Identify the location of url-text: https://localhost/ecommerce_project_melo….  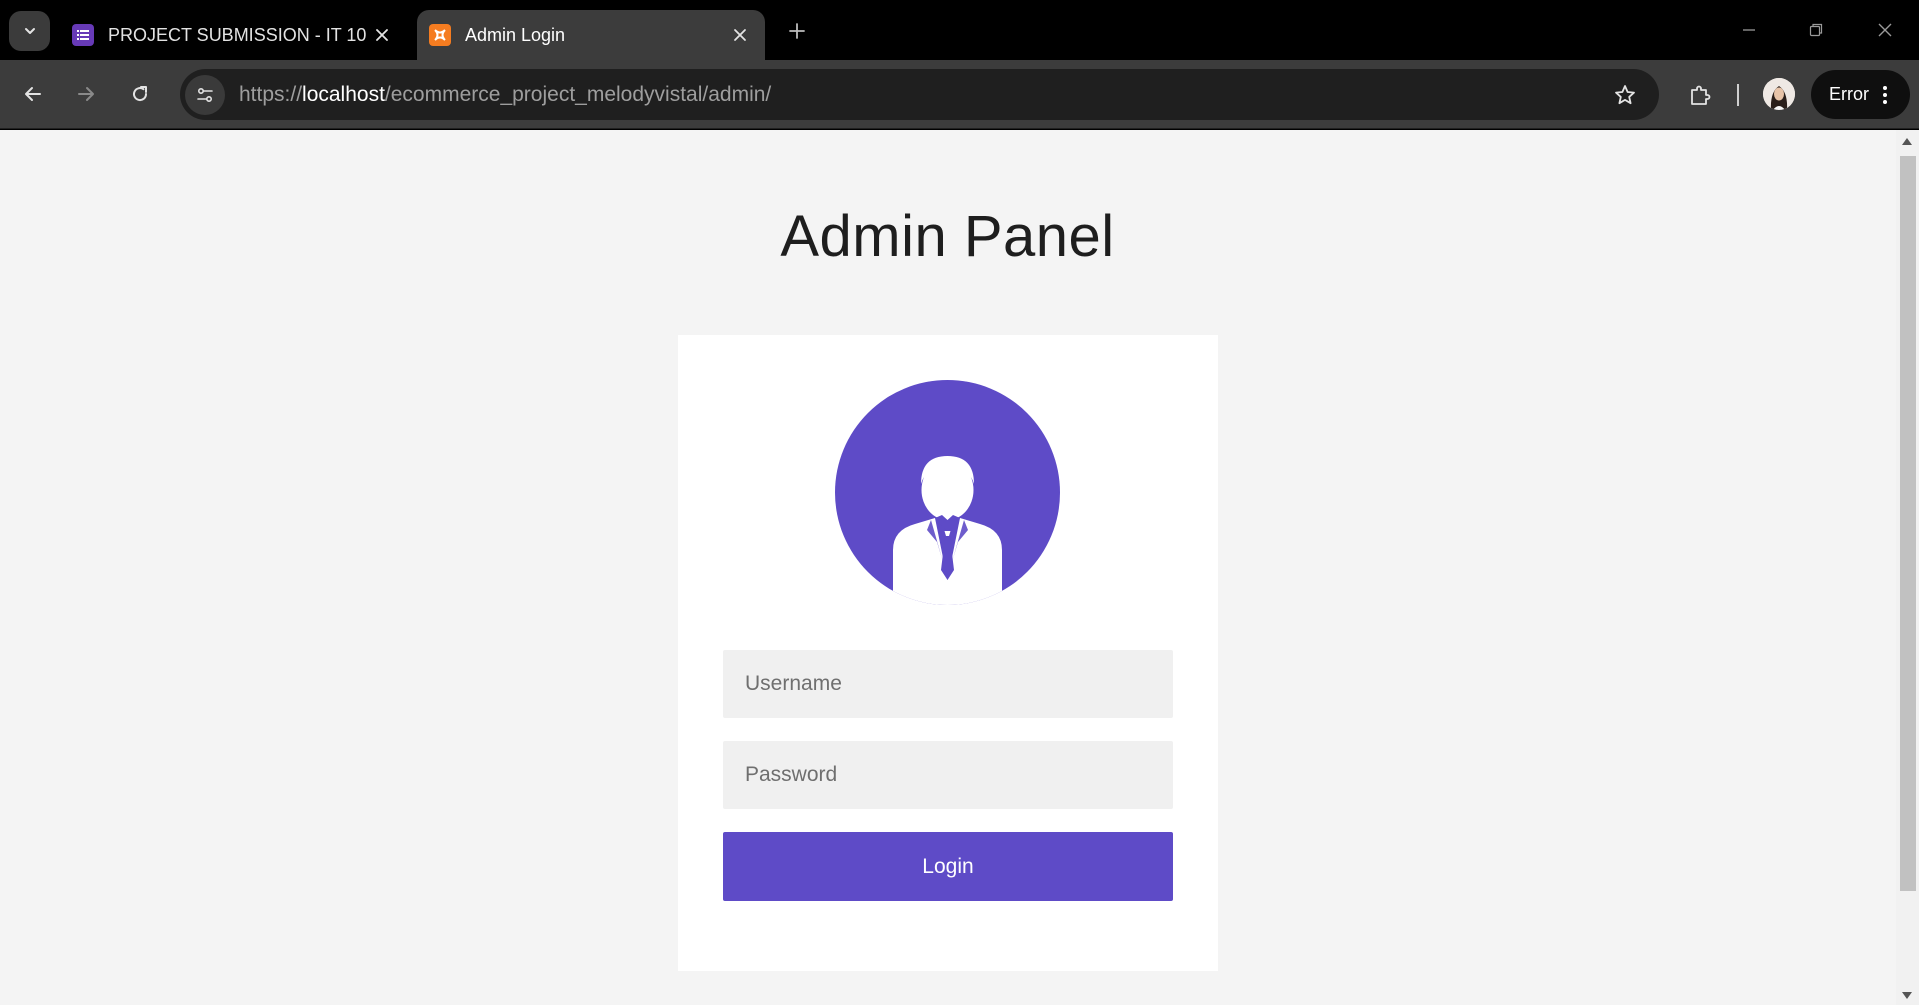
(921, 95).